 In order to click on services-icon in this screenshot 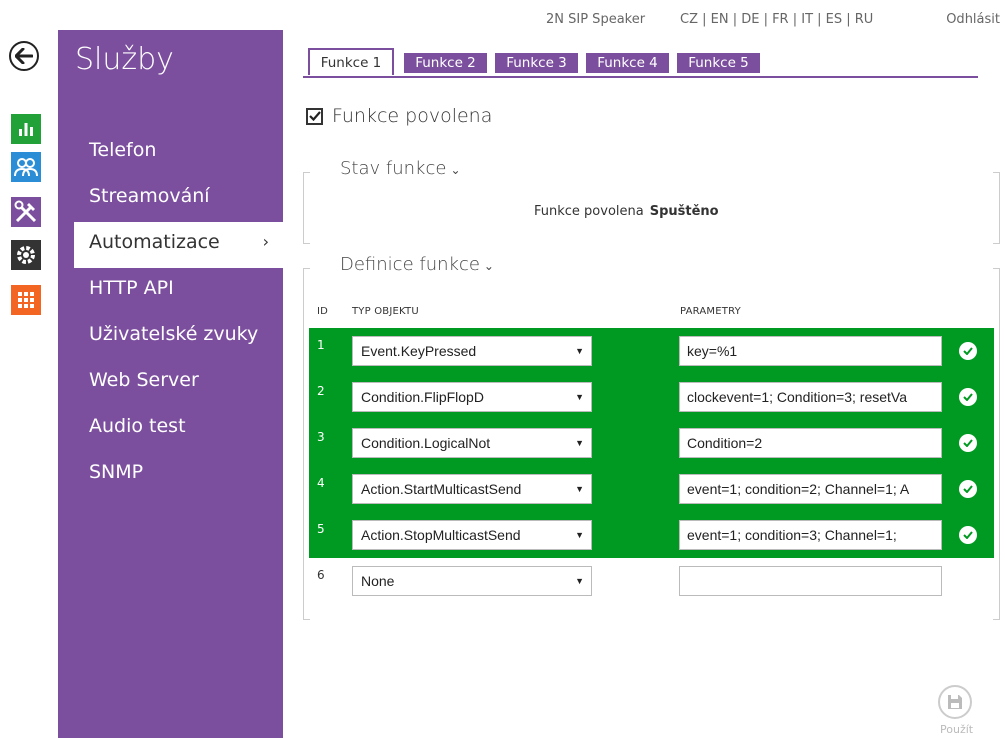, I will do `click(26, 212)`.